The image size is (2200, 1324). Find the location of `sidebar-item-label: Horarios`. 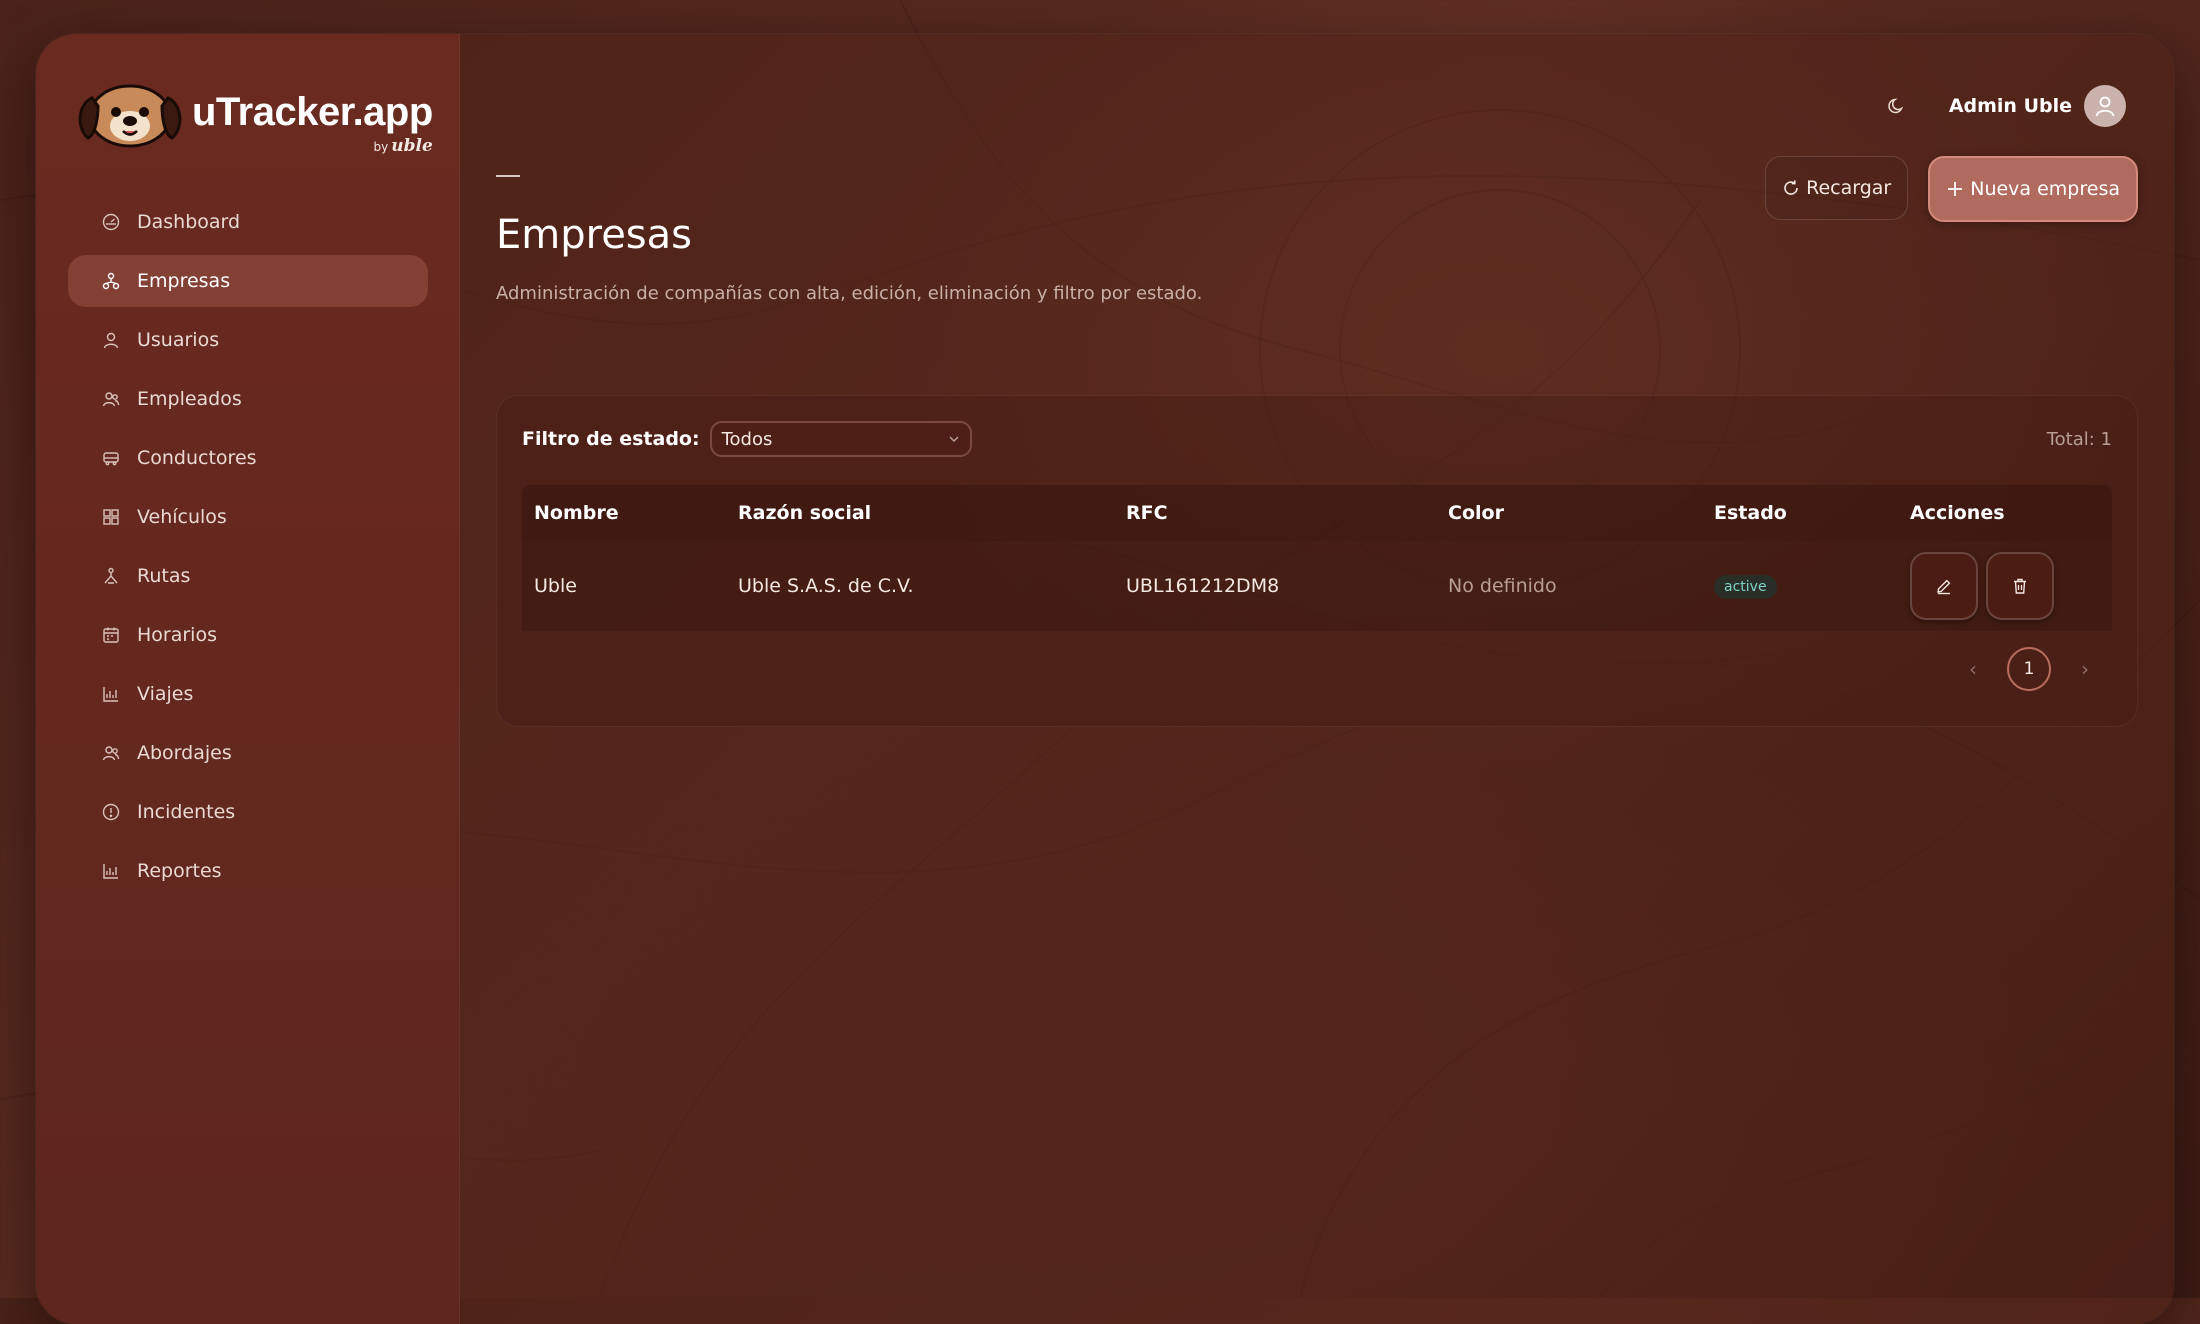

sidebar-item-label: Horarios is located at coordinates (177, 635).